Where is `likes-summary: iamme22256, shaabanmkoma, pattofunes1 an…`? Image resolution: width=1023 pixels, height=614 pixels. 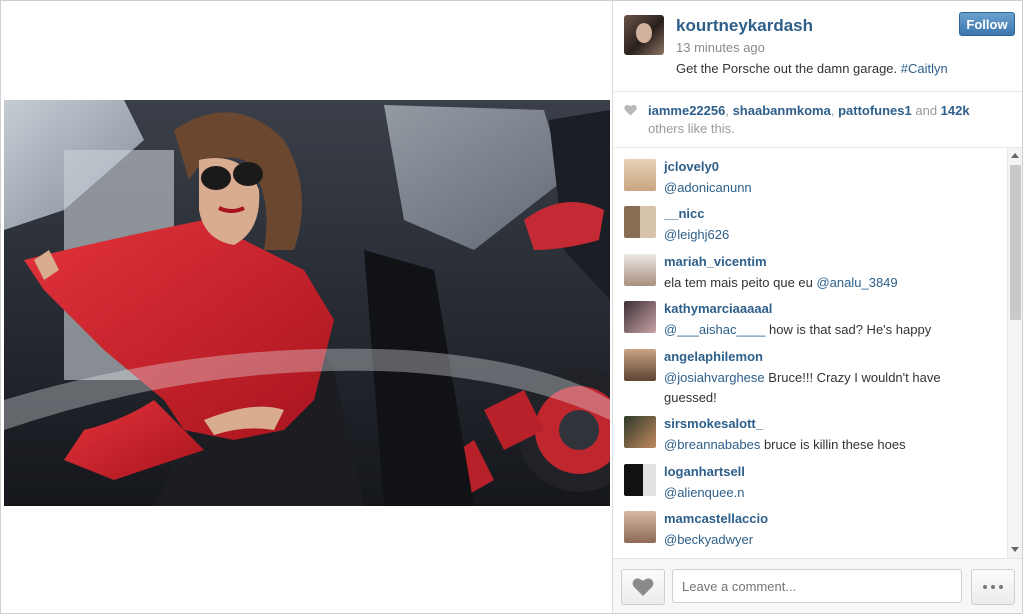
likes-summary: iamme22256, shaabanmkoma, pattofunes1 an… is located at coordinates (823, 120).